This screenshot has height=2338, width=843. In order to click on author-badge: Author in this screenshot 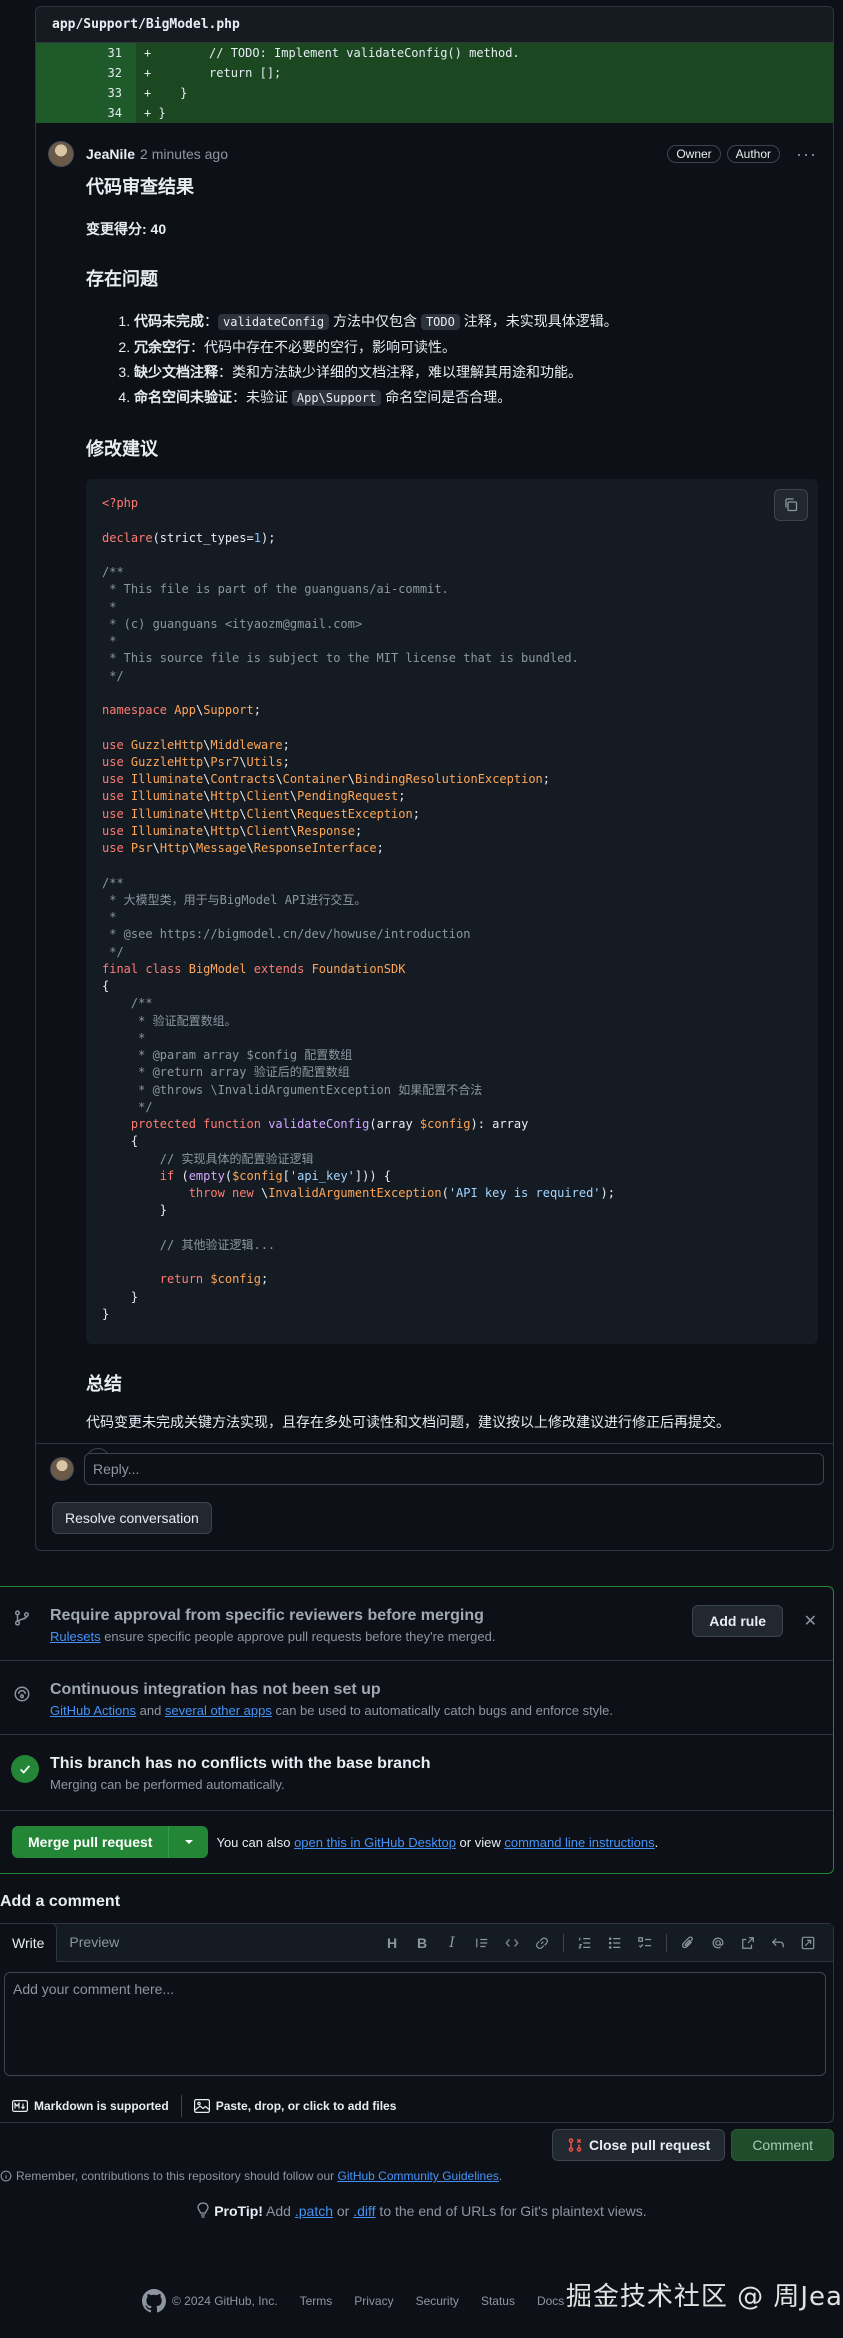, I will do `click(753, 154)`.